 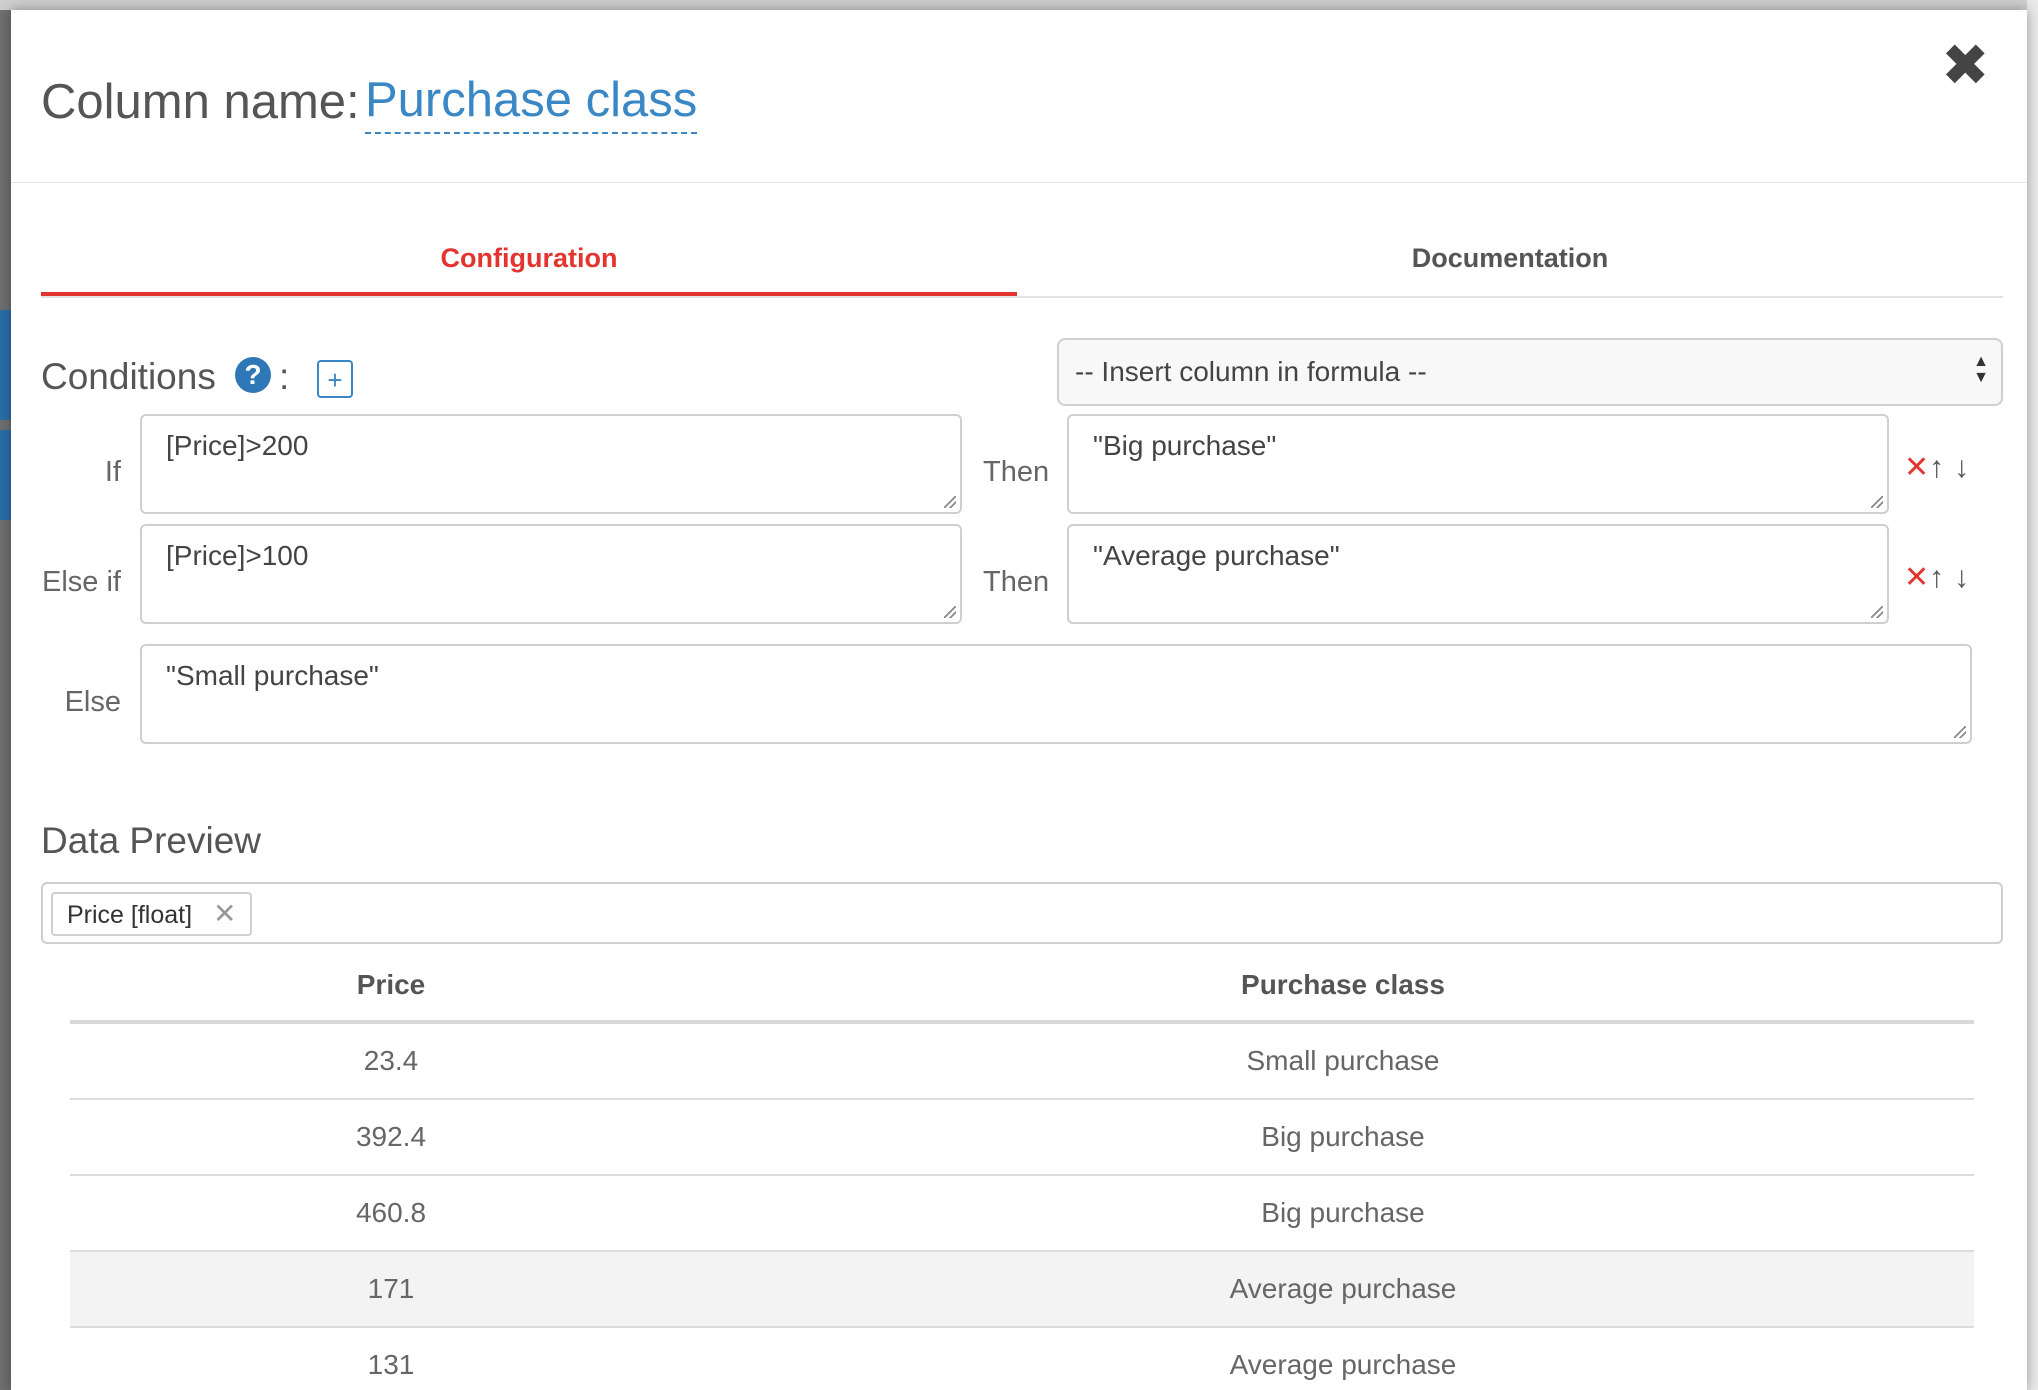 I want to click on conditions-heading: Conditions, so click(x=128, y=376).